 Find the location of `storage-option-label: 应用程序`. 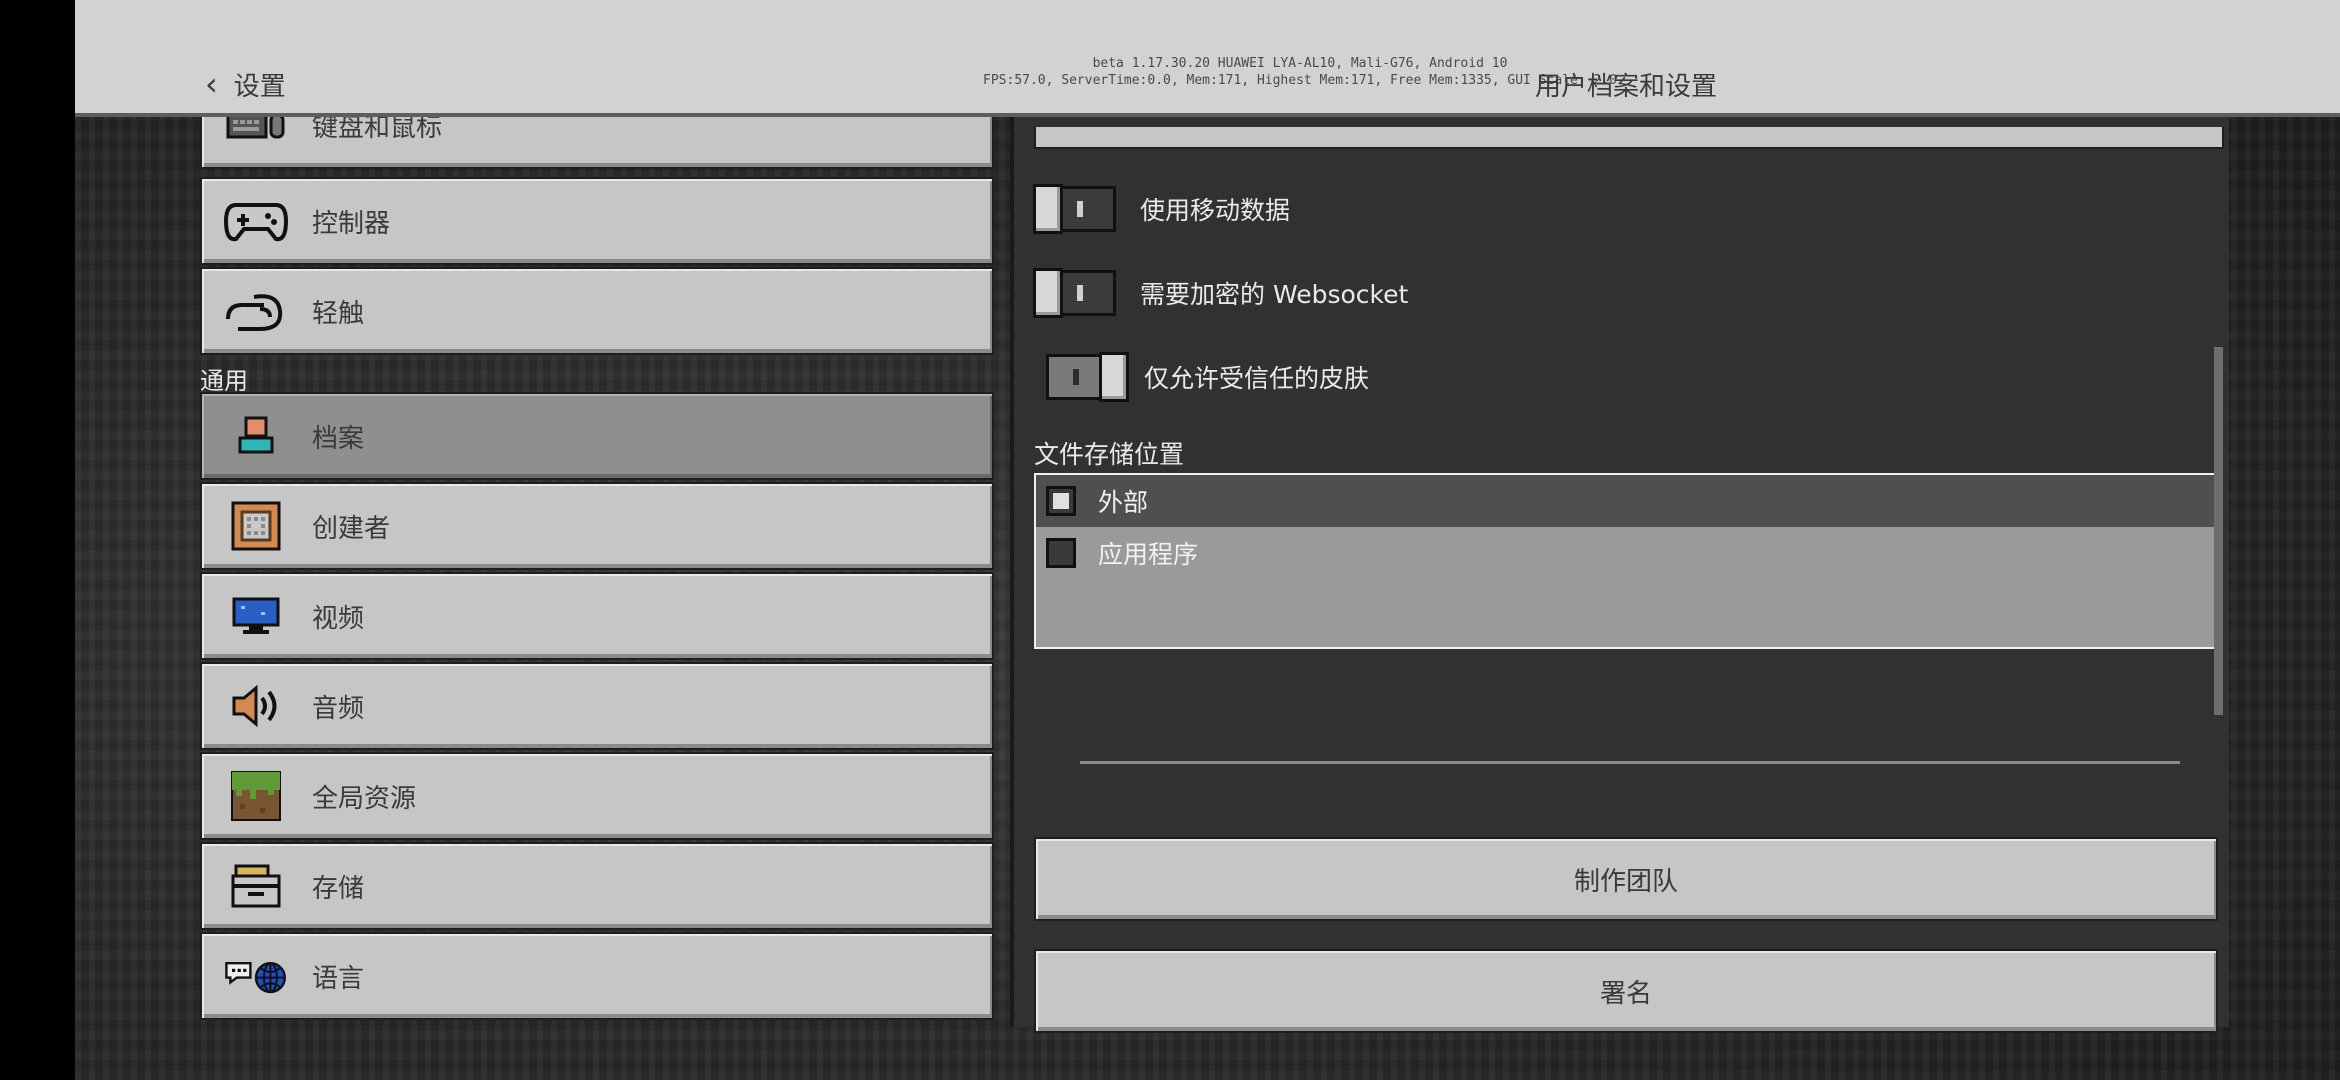

storage-option-label: 应用程序 is located at coordinates (1148, 554).